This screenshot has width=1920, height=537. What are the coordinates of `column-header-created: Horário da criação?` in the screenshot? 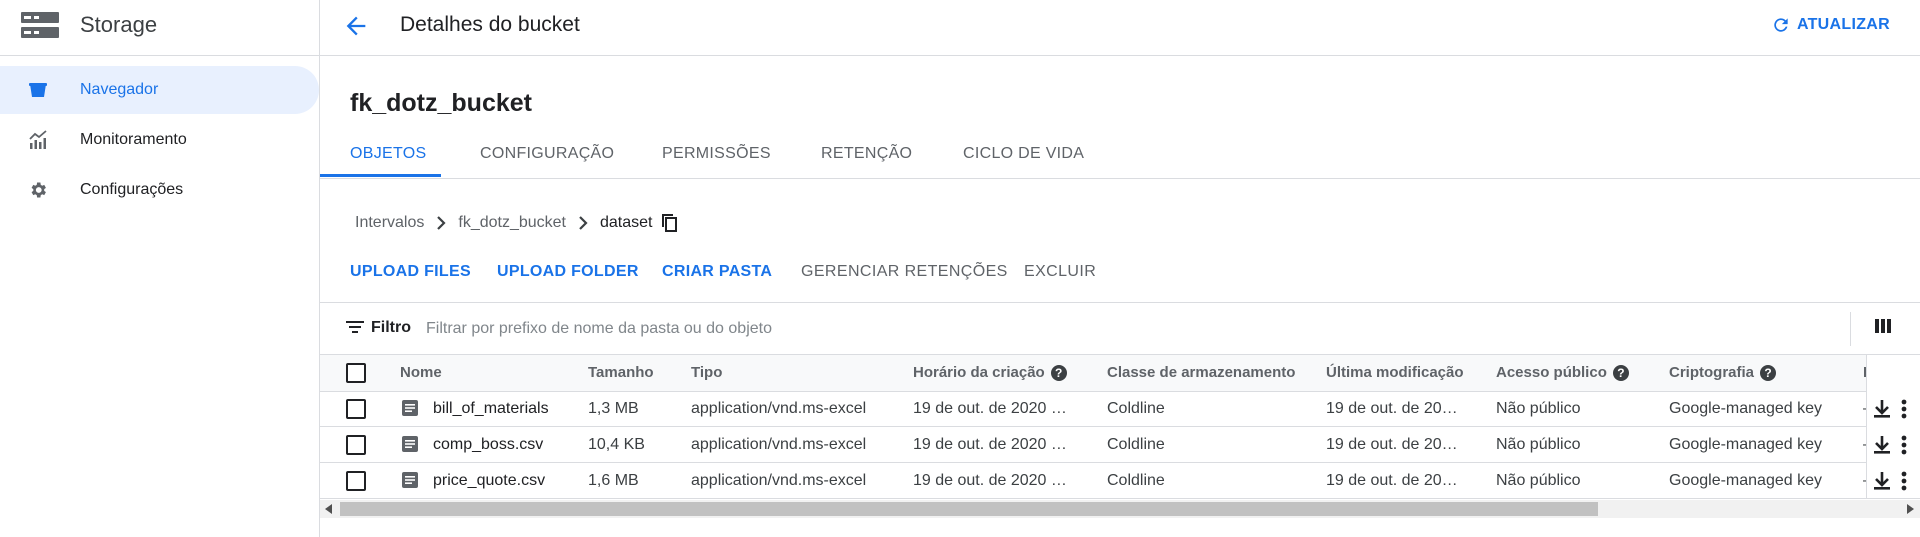 It's located at (990, 373).